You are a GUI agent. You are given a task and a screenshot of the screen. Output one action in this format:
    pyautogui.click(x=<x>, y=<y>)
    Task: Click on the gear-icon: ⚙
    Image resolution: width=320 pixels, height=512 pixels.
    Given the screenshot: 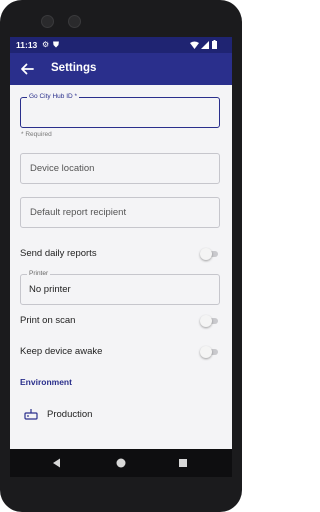 What is the action you would take?
    pyautogui.click(x=46, y=44)
    